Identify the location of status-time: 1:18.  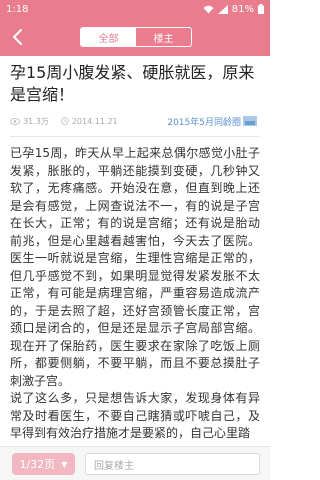
(17, 9).